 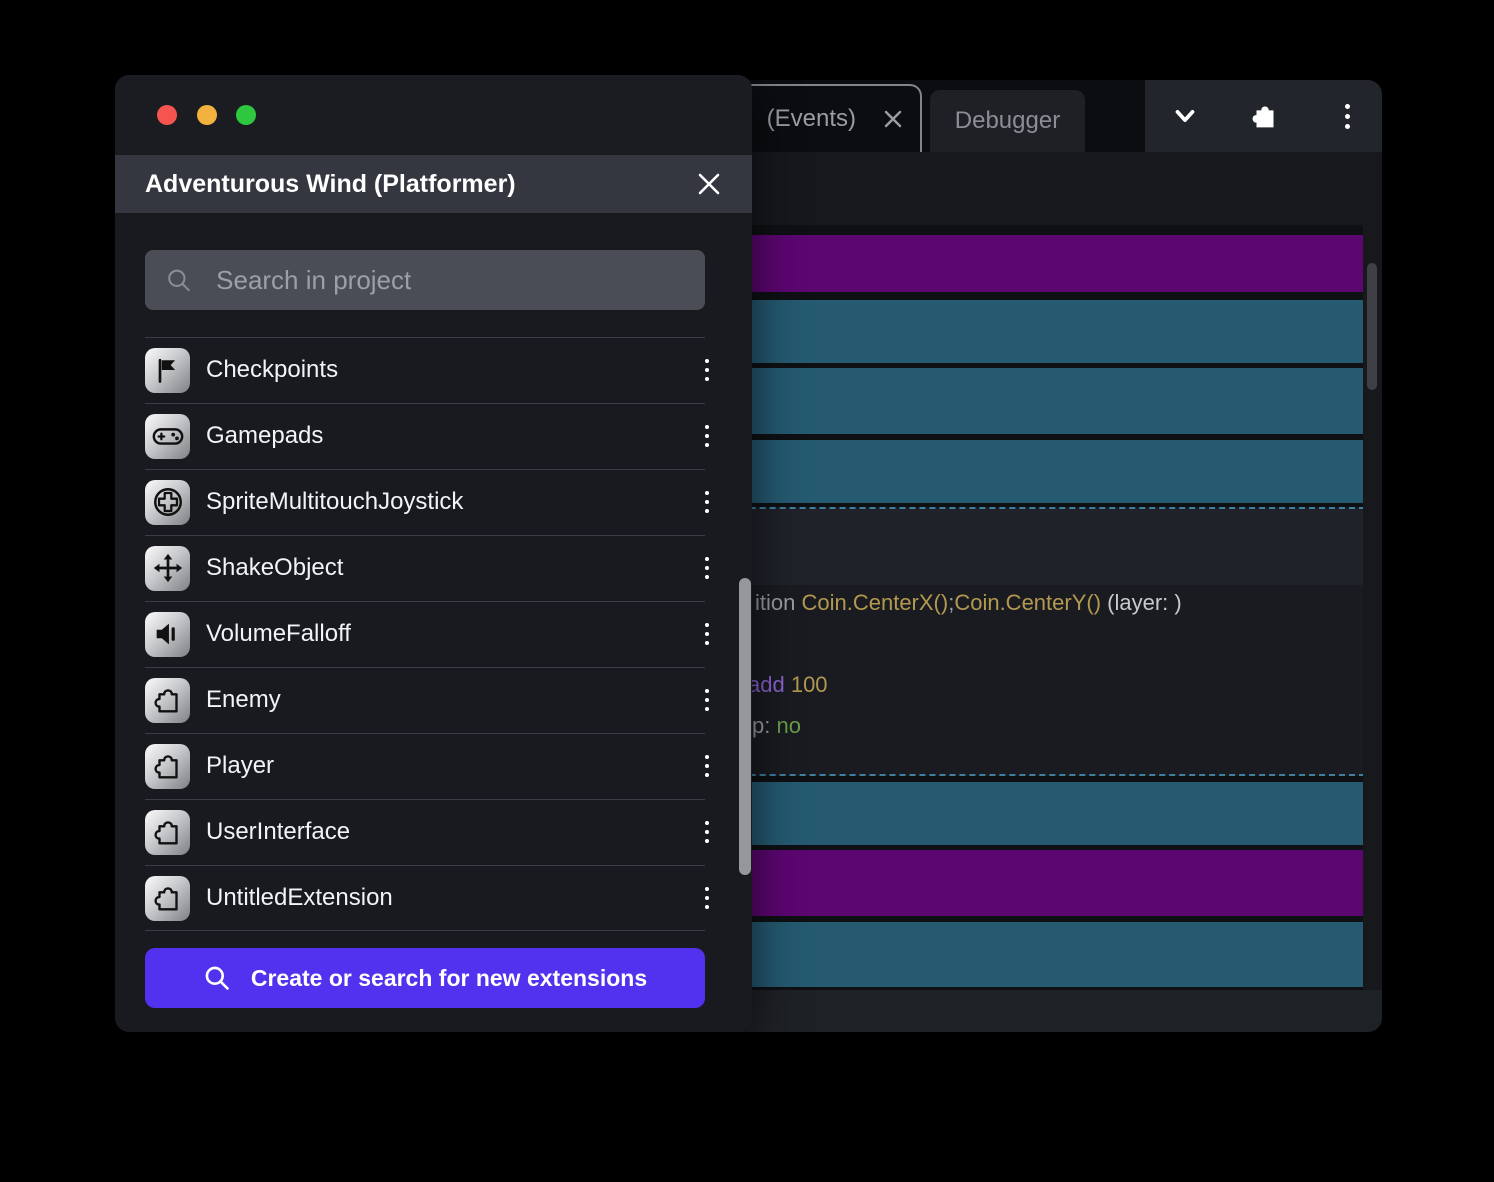 I want to click on traffic-close-button, so click(x=167, y=115).